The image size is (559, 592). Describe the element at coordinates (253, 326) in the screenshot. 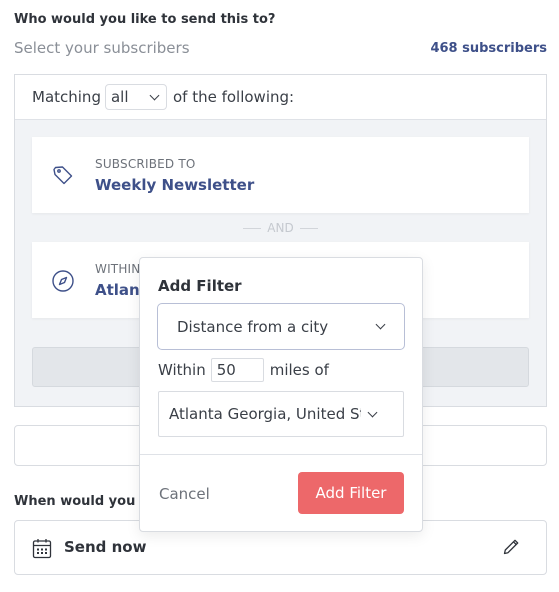

I see `filter-type-value: Distance from a city` at that location.